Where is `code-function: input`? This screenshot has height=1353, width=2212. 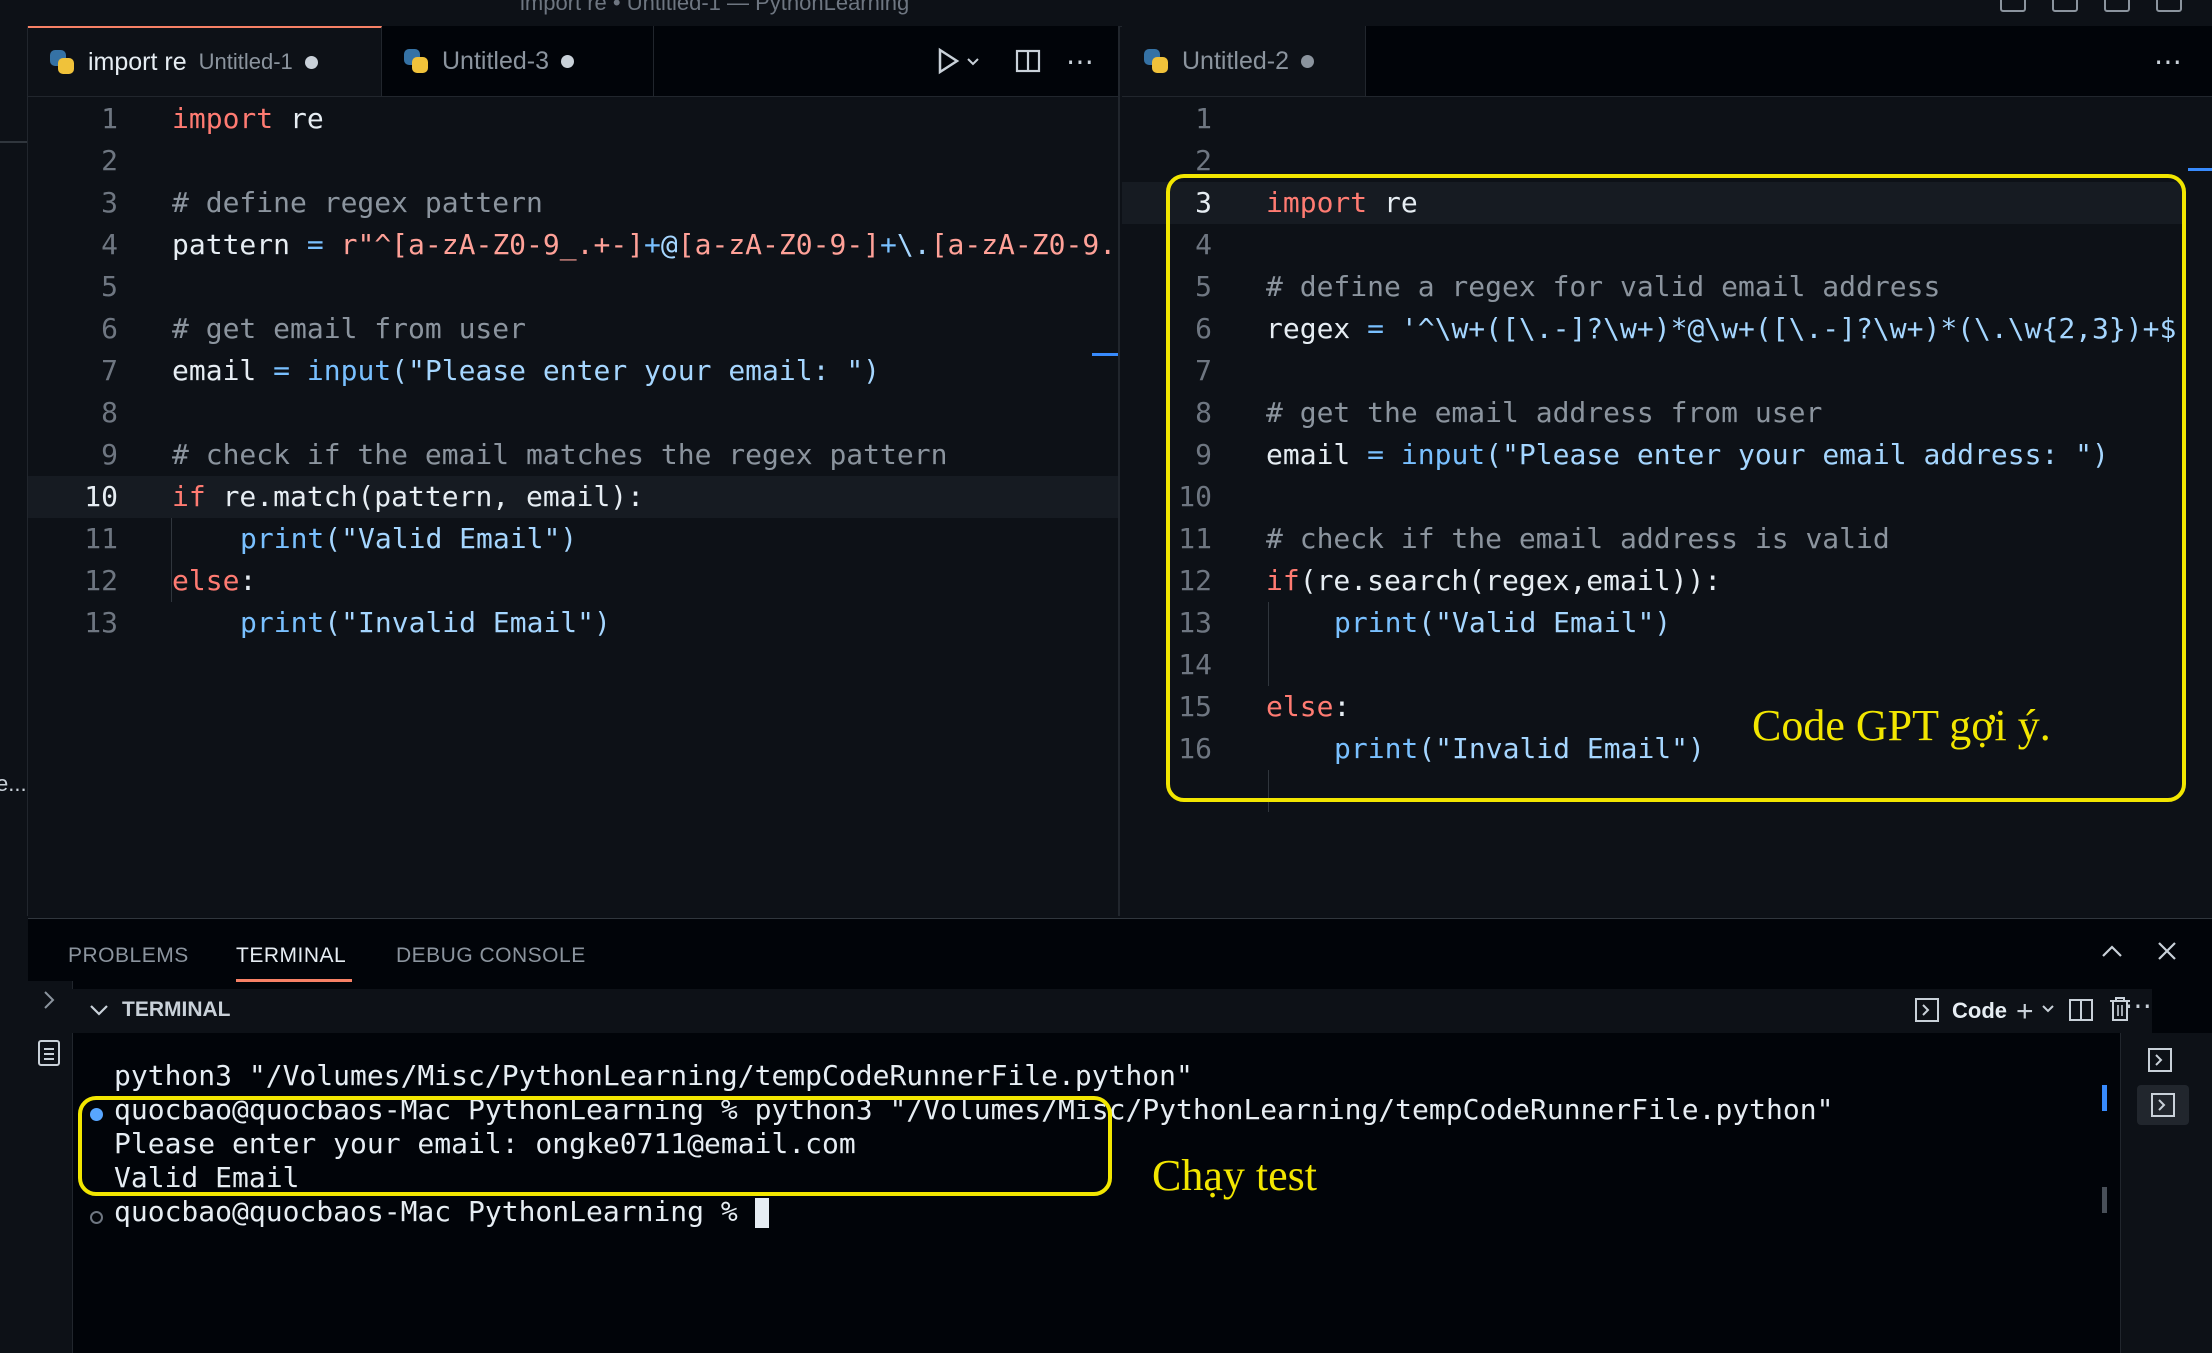
code-function: input is located at coordinates (349, 370).